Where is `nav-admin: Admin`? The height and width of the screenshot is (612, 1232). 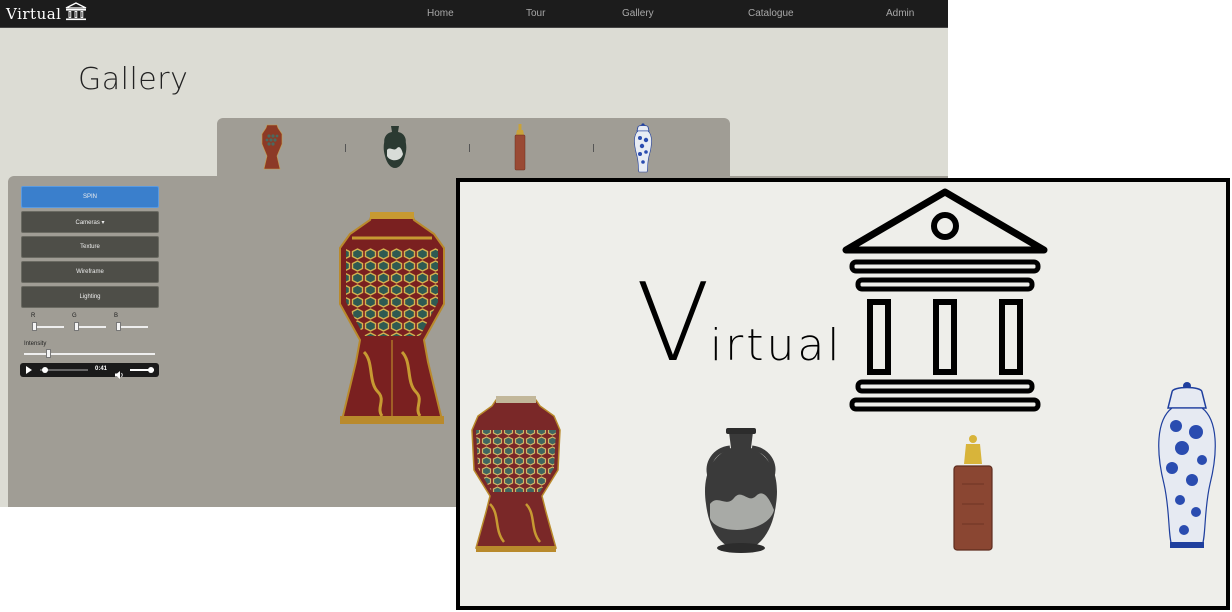 nav-admin: Admin is located at coordinates (900, 13).